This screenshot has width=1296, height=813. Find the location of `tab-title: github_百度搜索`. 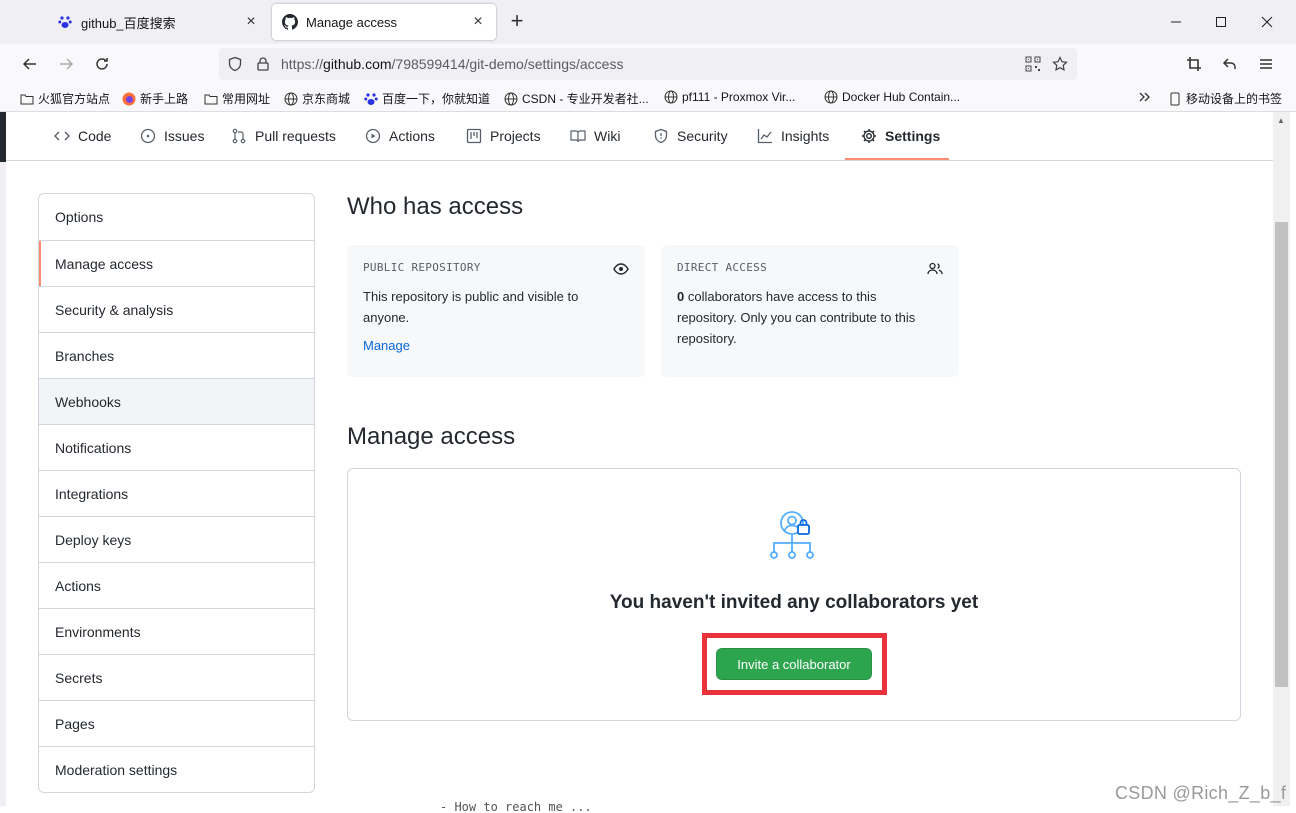

tab-title: github_百度搜索 is located at coordinates (128, 23).